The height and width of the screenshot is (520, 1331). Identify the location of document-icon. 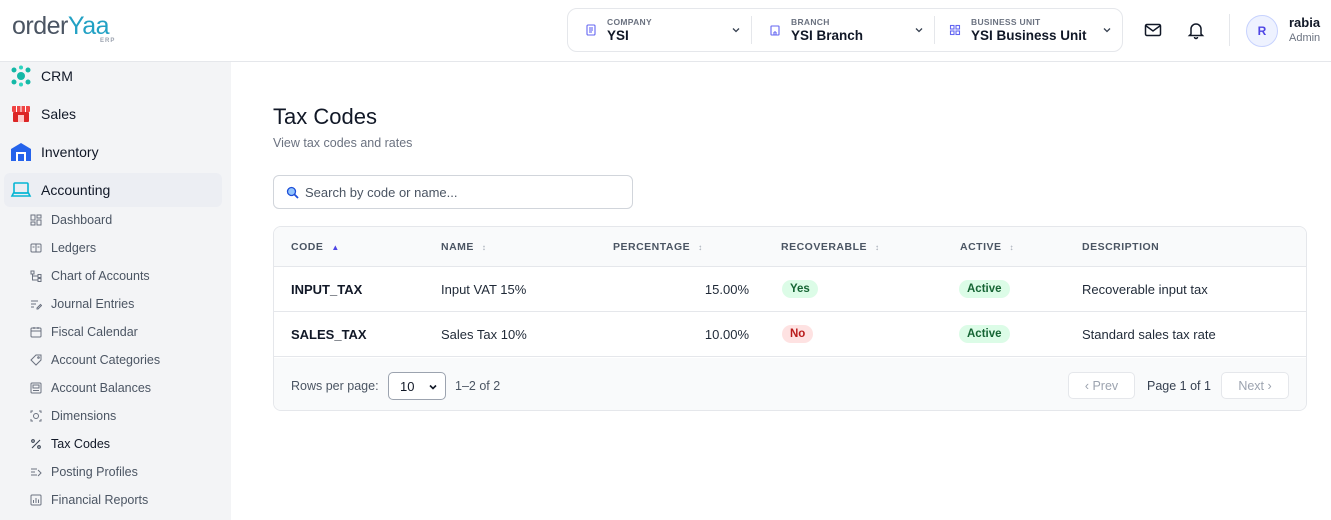
(591, 30).